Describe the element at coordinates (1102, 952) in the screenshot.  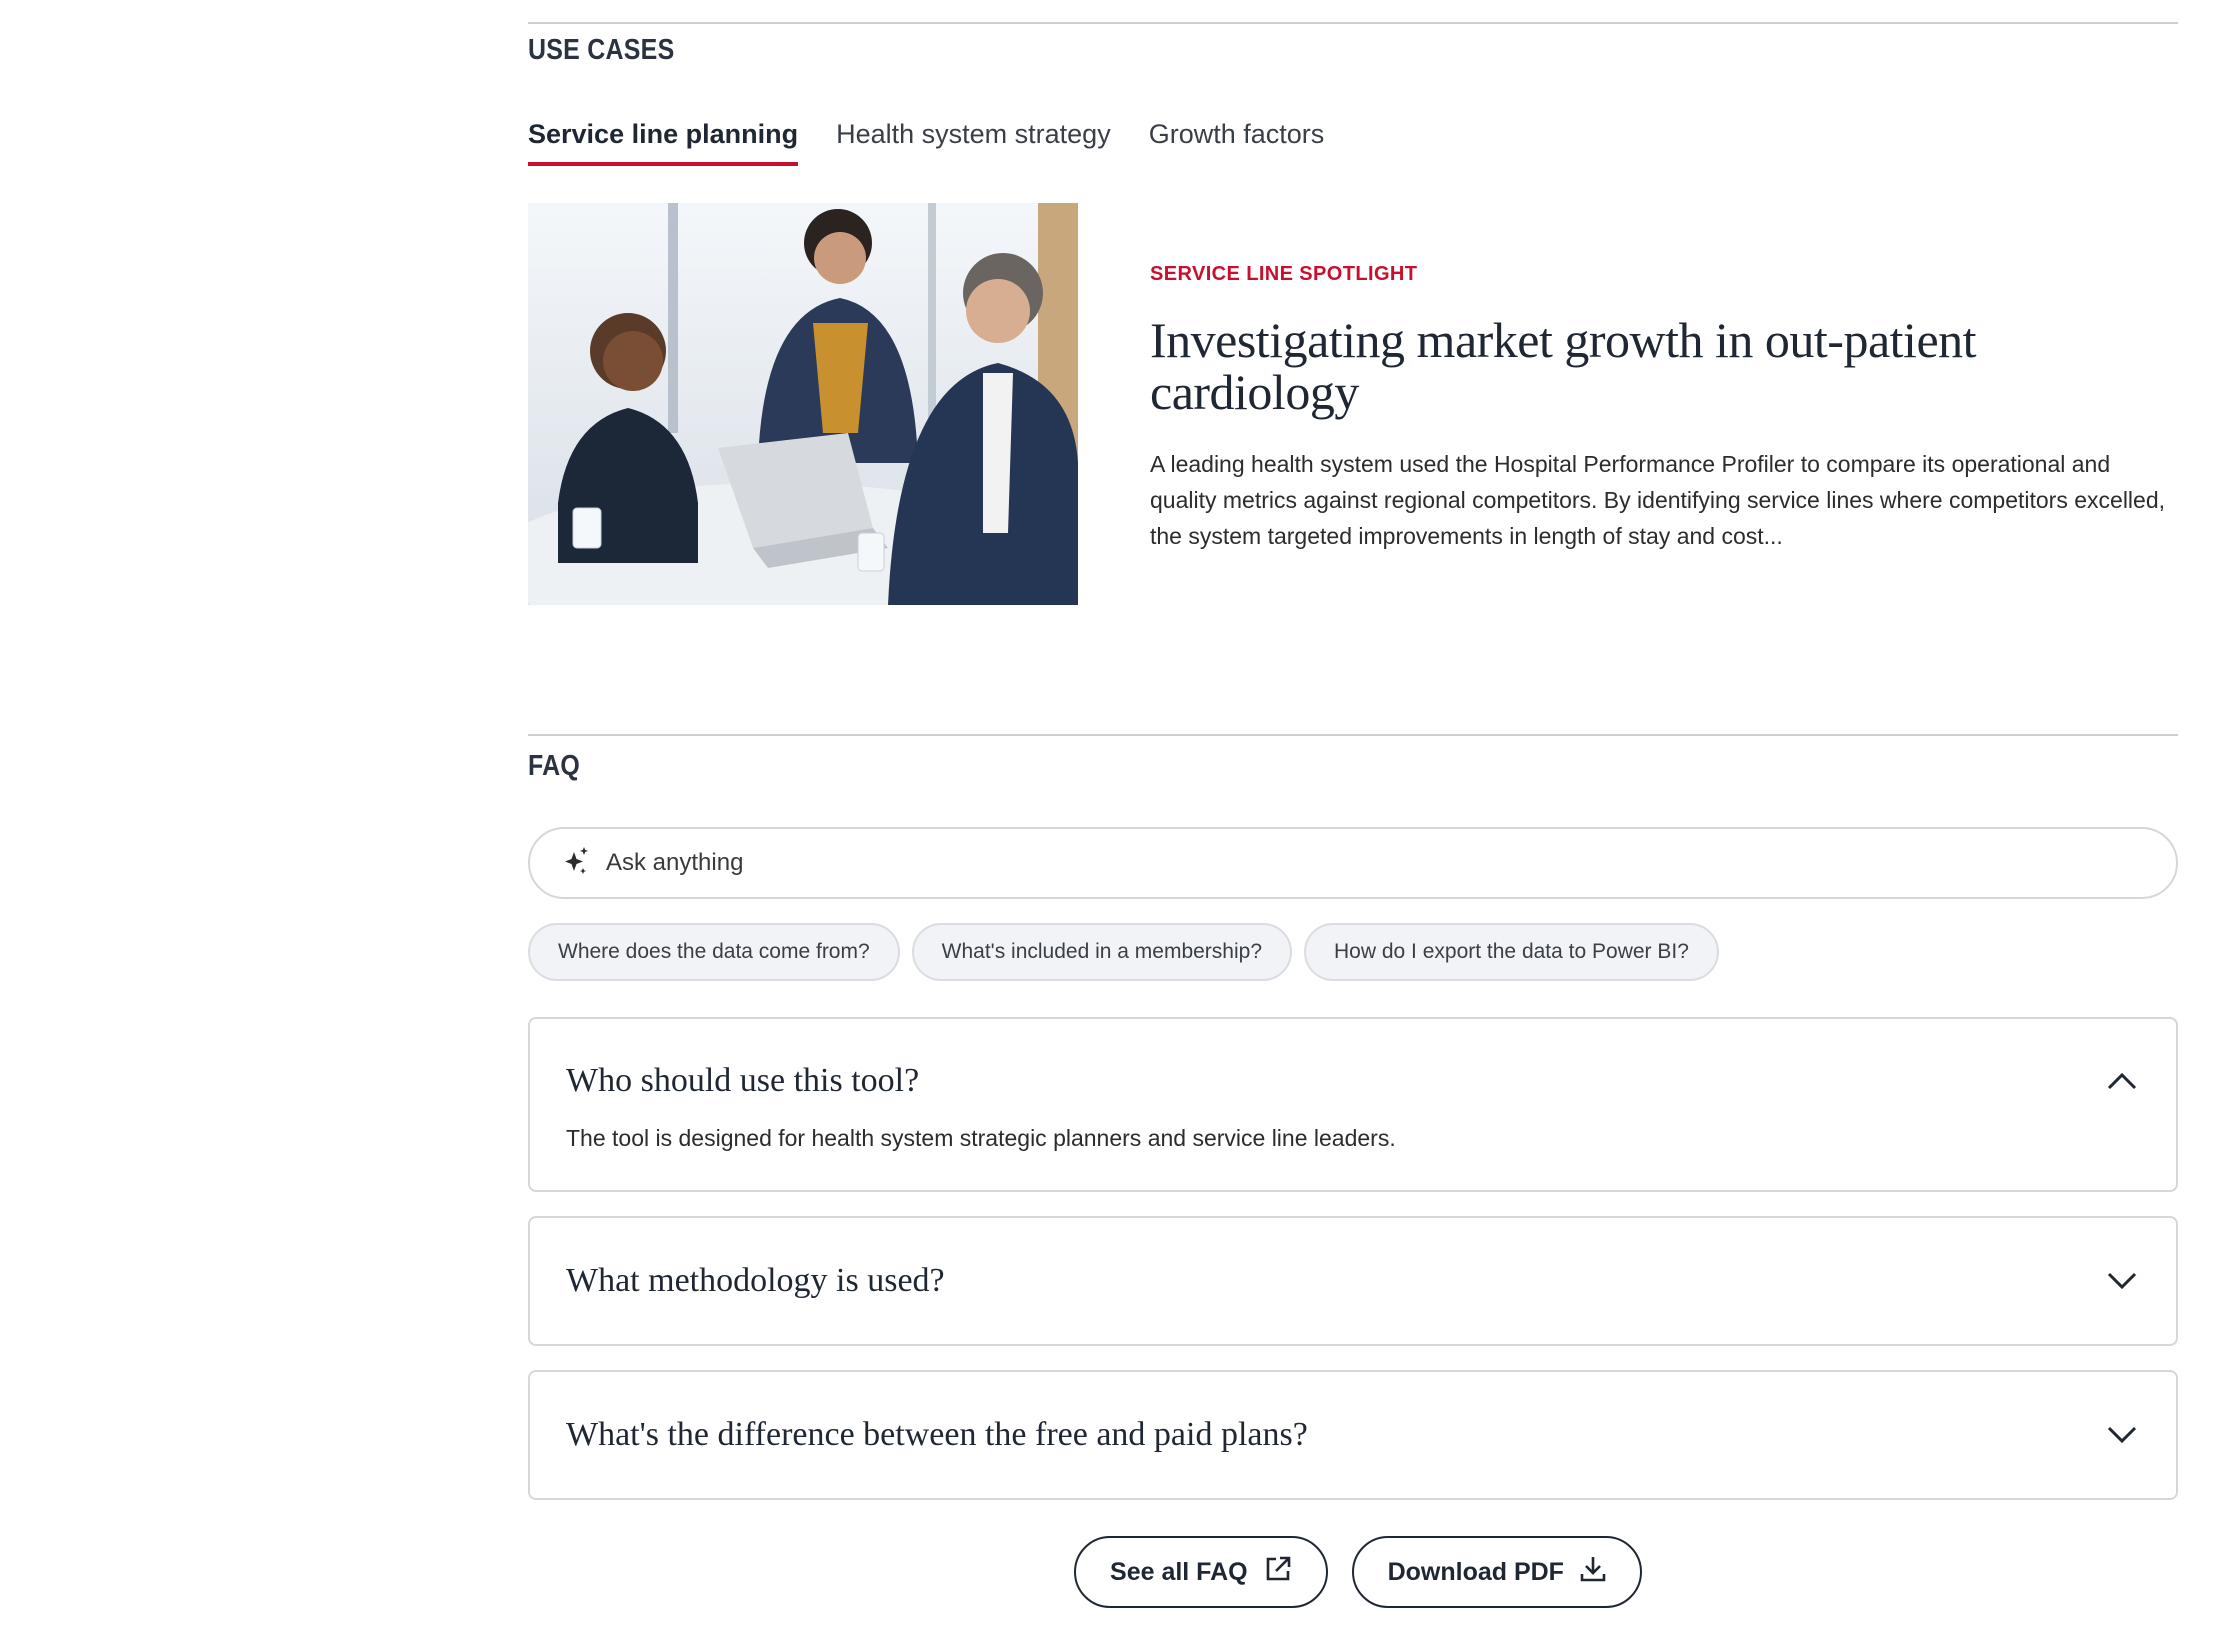
I see `suggestion-chip: What's included in a membership?` at that location.